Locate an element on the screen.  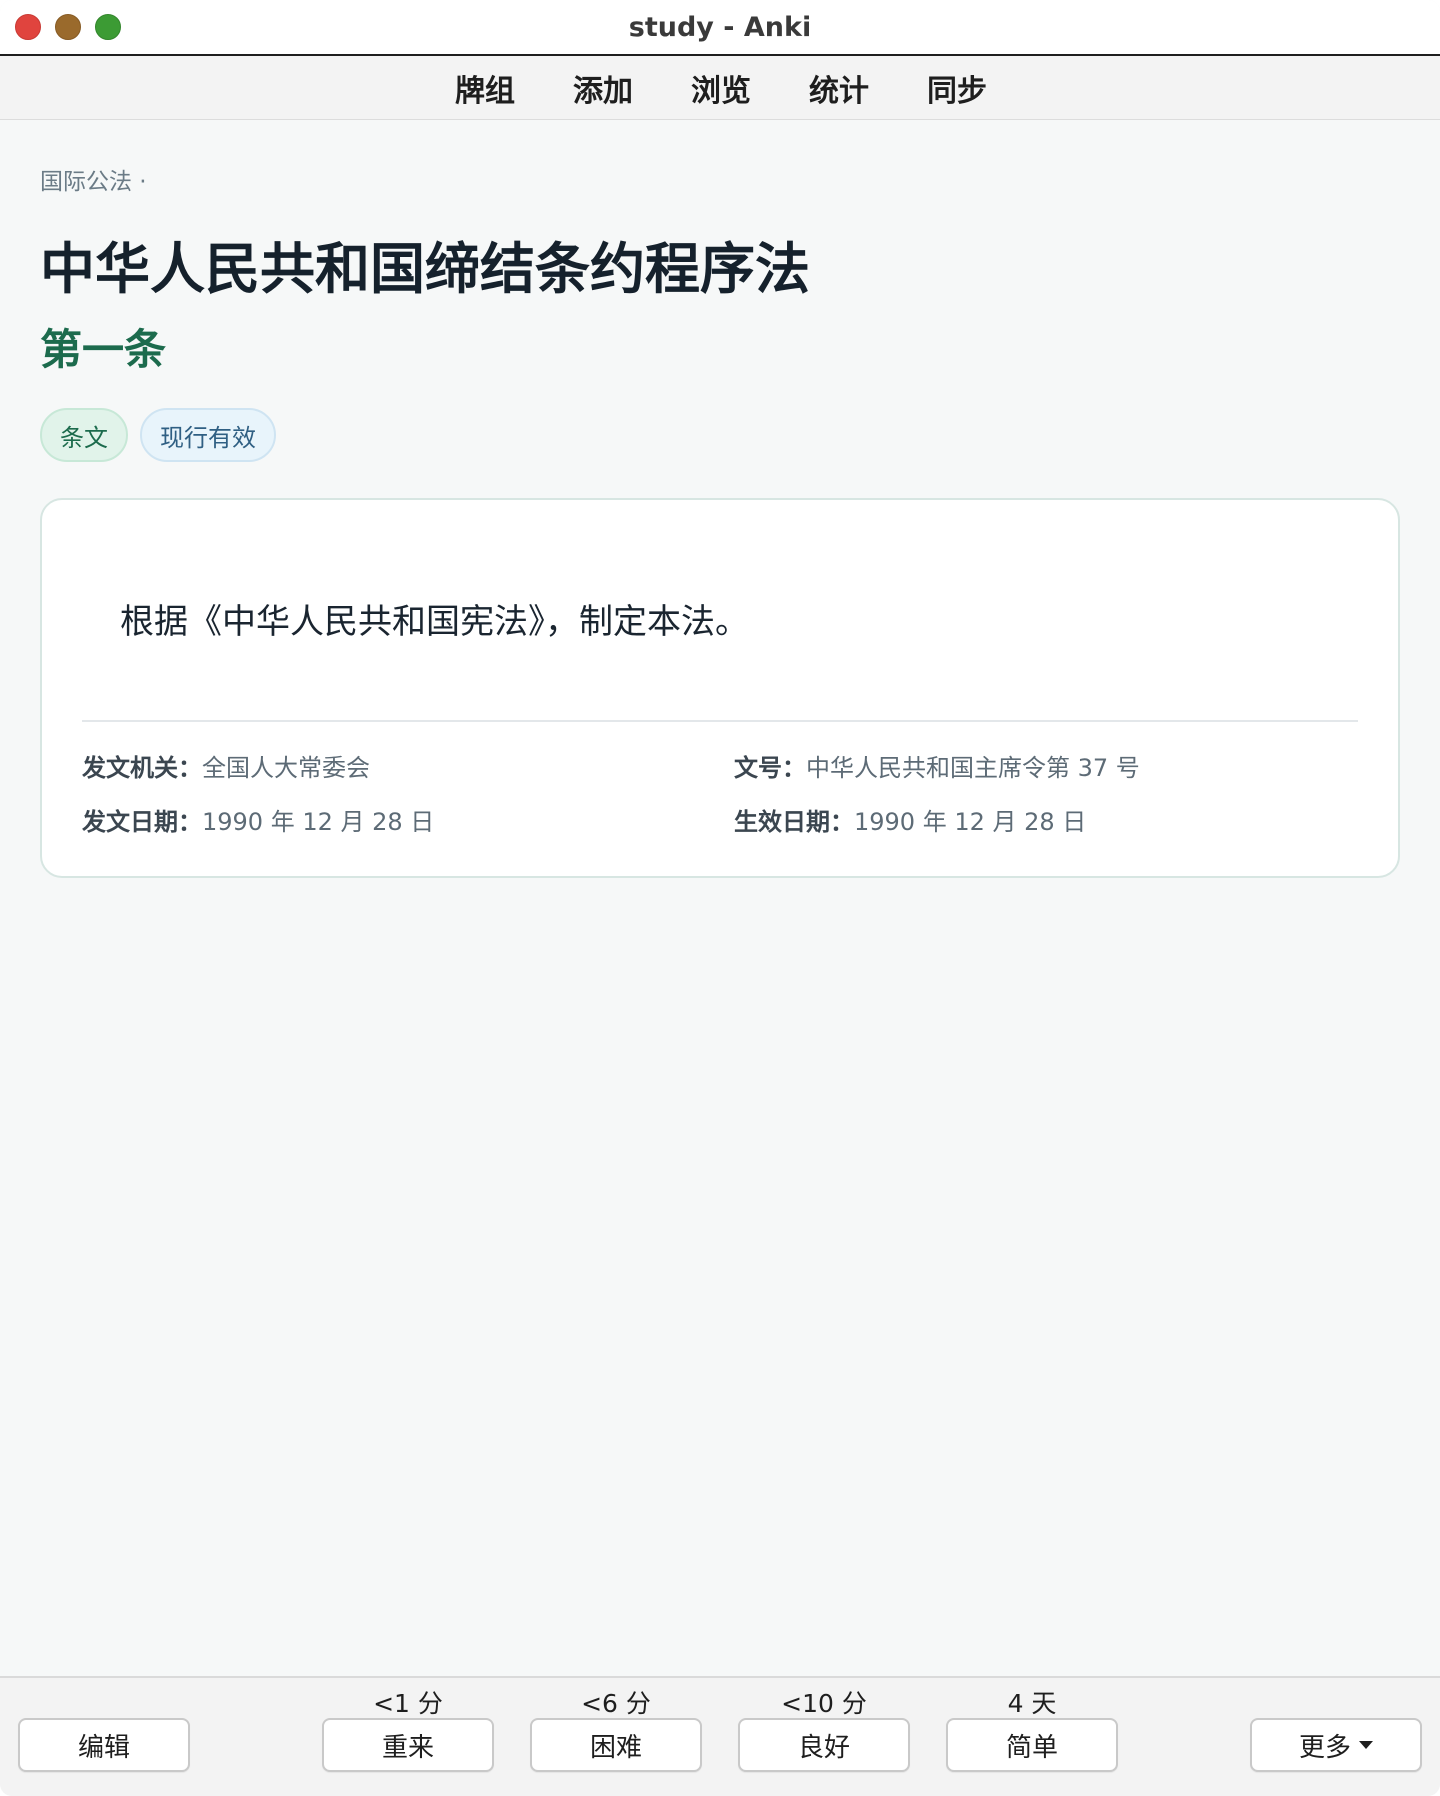
meta-doc-no: 文号：中华人民共和国主席令第 37 号 is located at coordinates (937, 765).